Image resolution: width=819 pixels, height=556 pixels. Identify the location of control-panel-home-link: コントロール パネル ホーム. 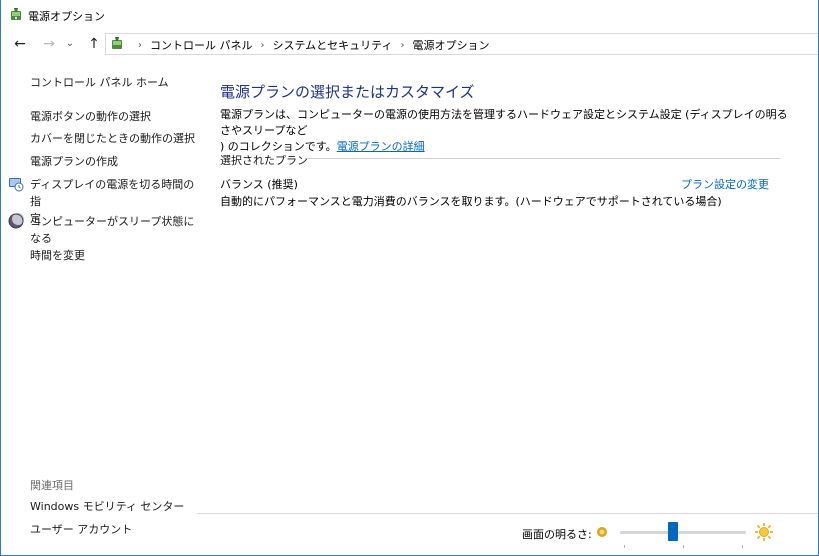
(99, 82).